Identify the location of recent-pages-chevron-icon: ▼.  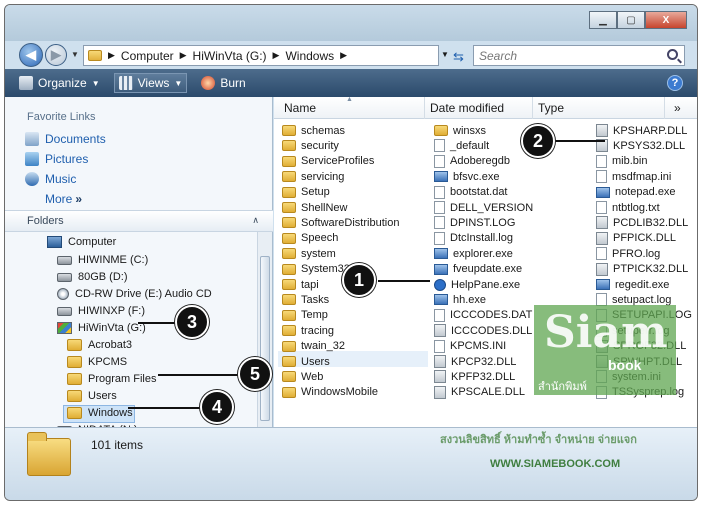
(75, 54).